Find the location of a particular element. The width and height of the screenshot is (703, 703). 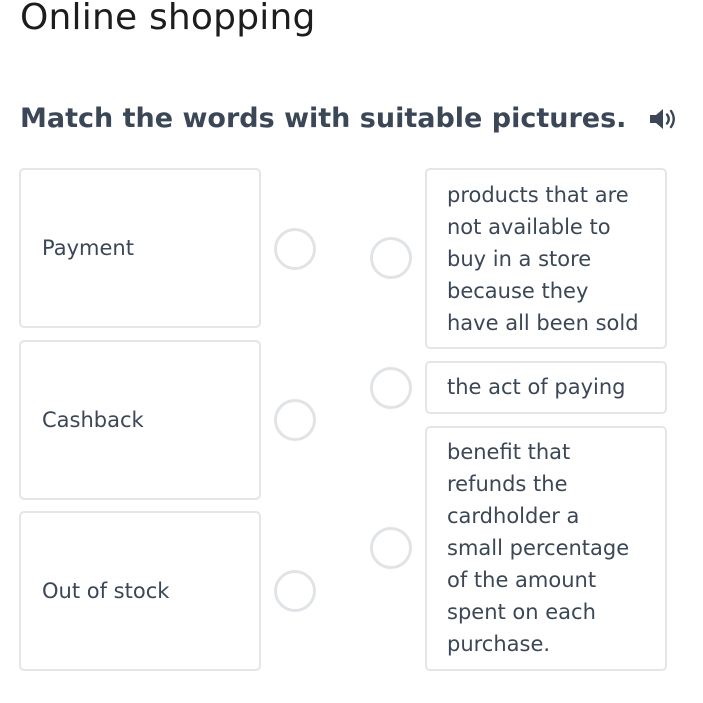

word-radio-out-of-stock is located at coordinates (295, 591).